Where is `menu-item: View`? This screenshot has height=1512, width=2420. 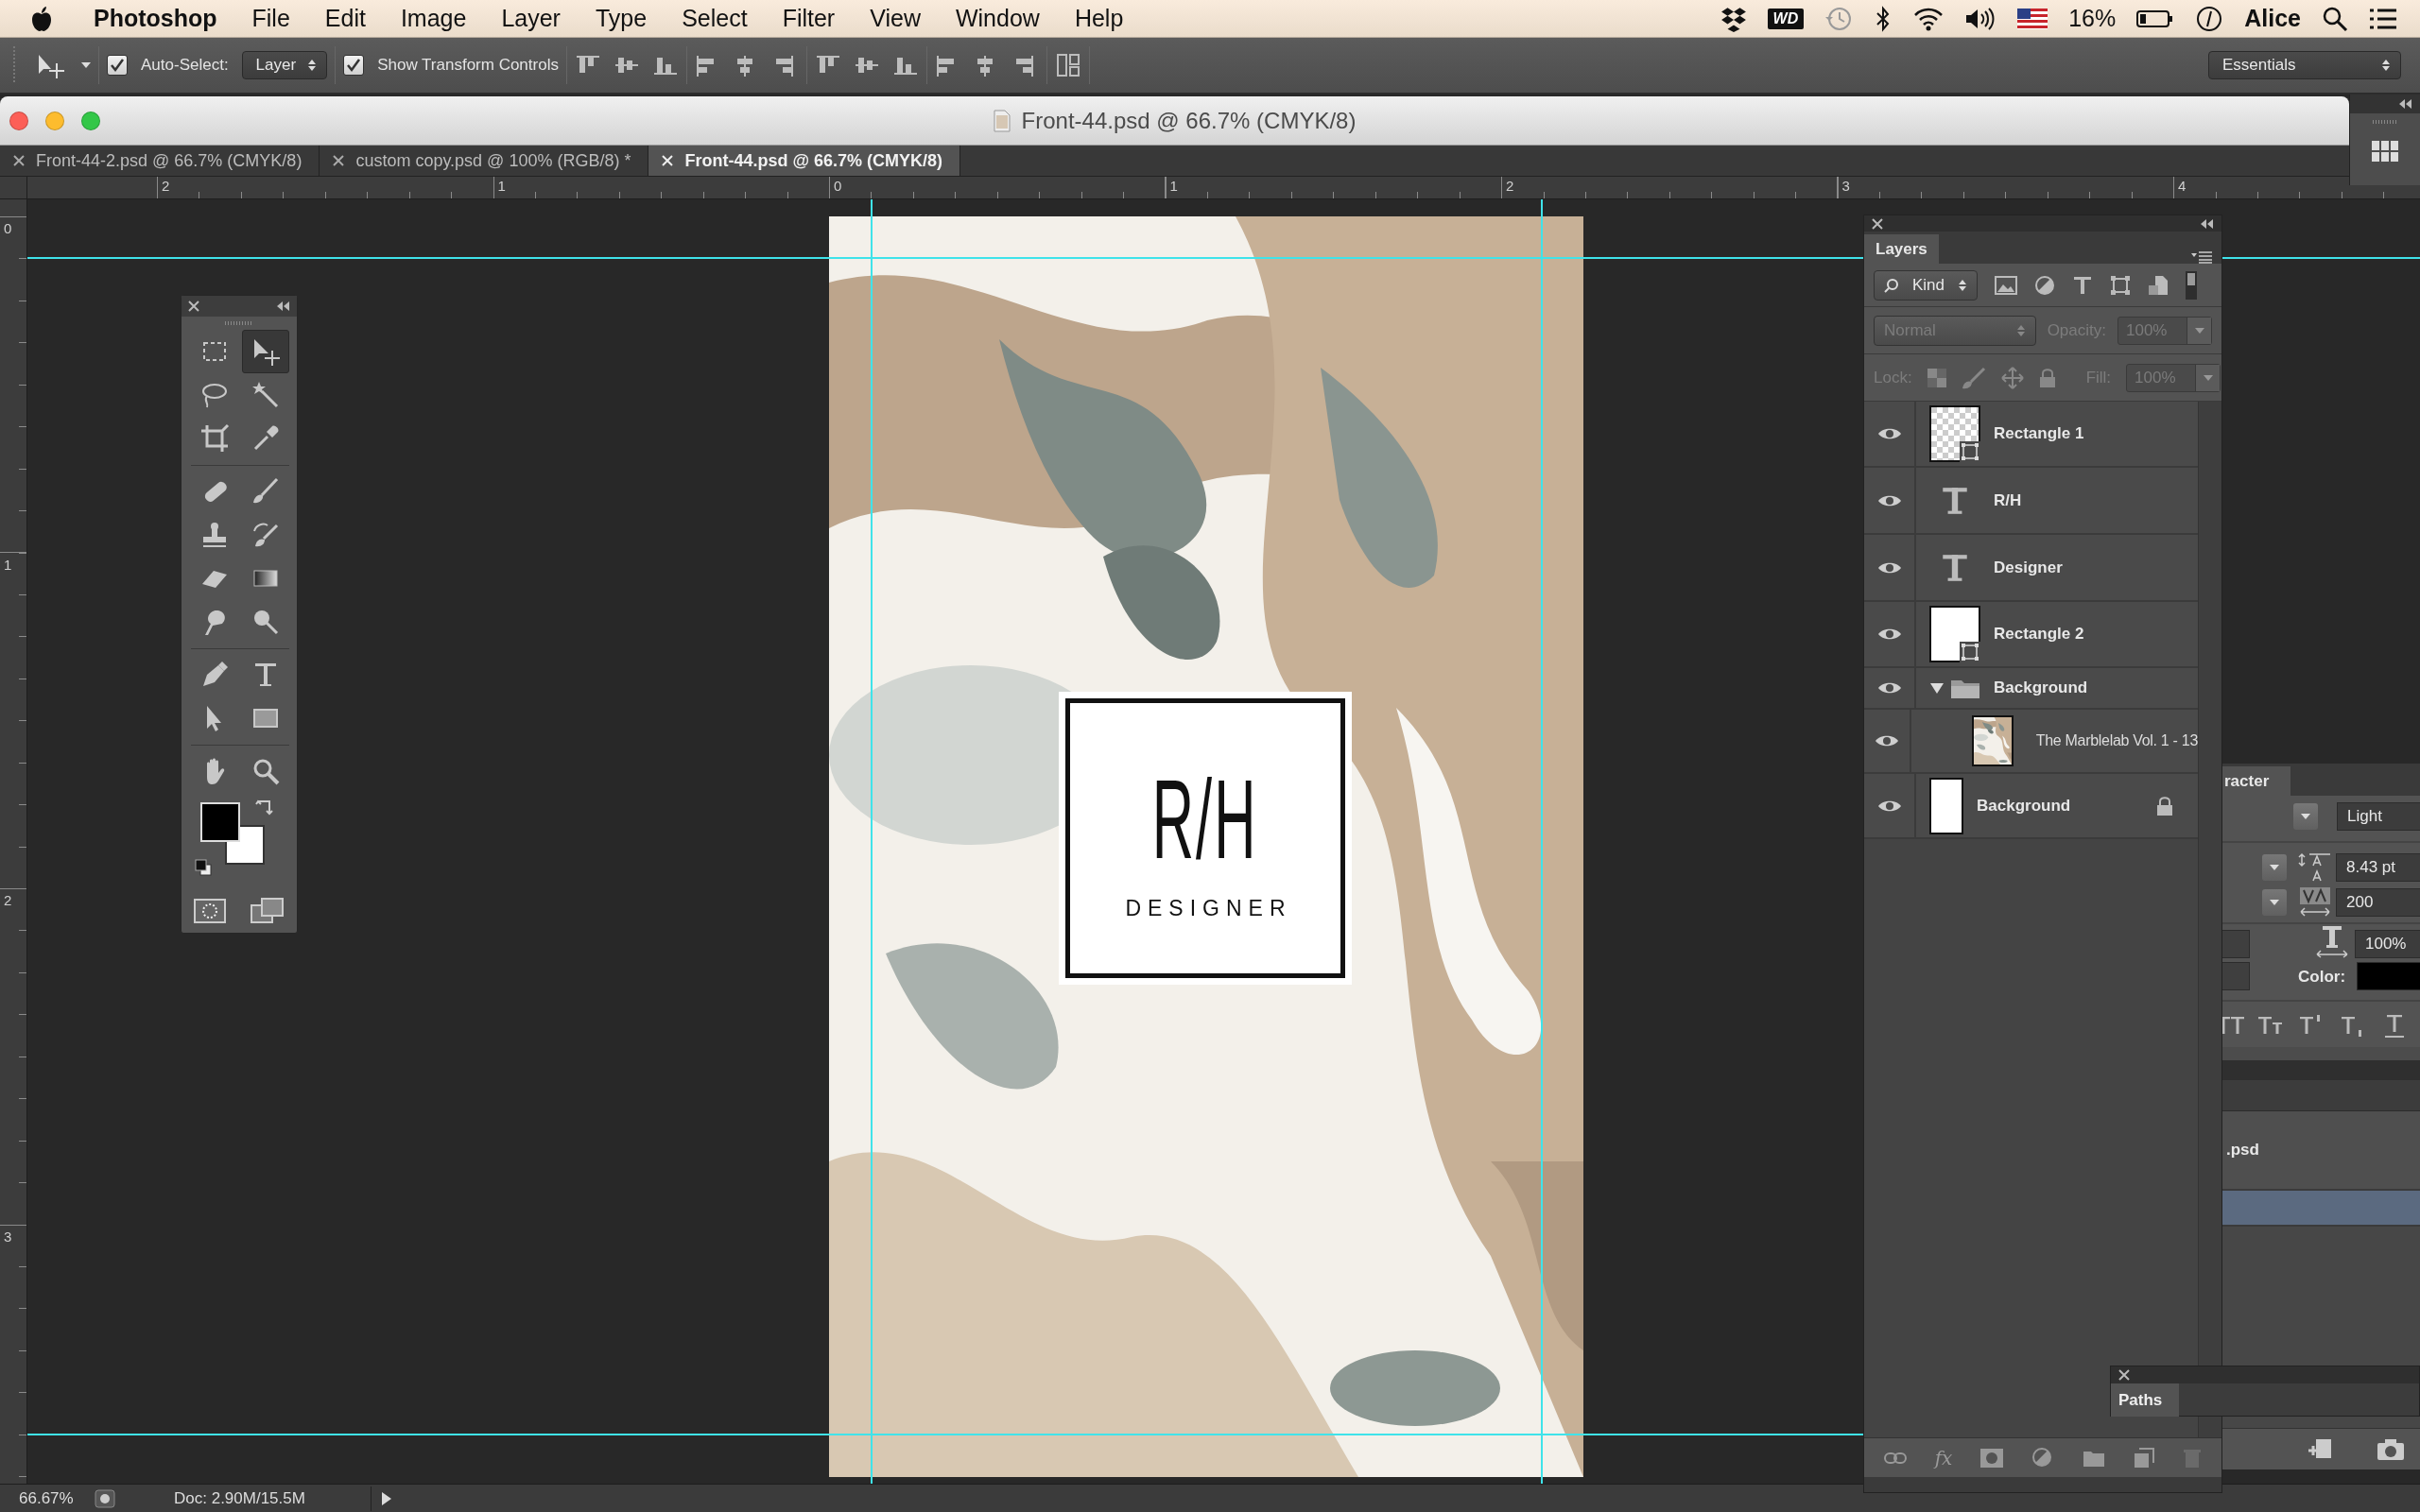
menu-item: View is located at coordinates (895, 18).